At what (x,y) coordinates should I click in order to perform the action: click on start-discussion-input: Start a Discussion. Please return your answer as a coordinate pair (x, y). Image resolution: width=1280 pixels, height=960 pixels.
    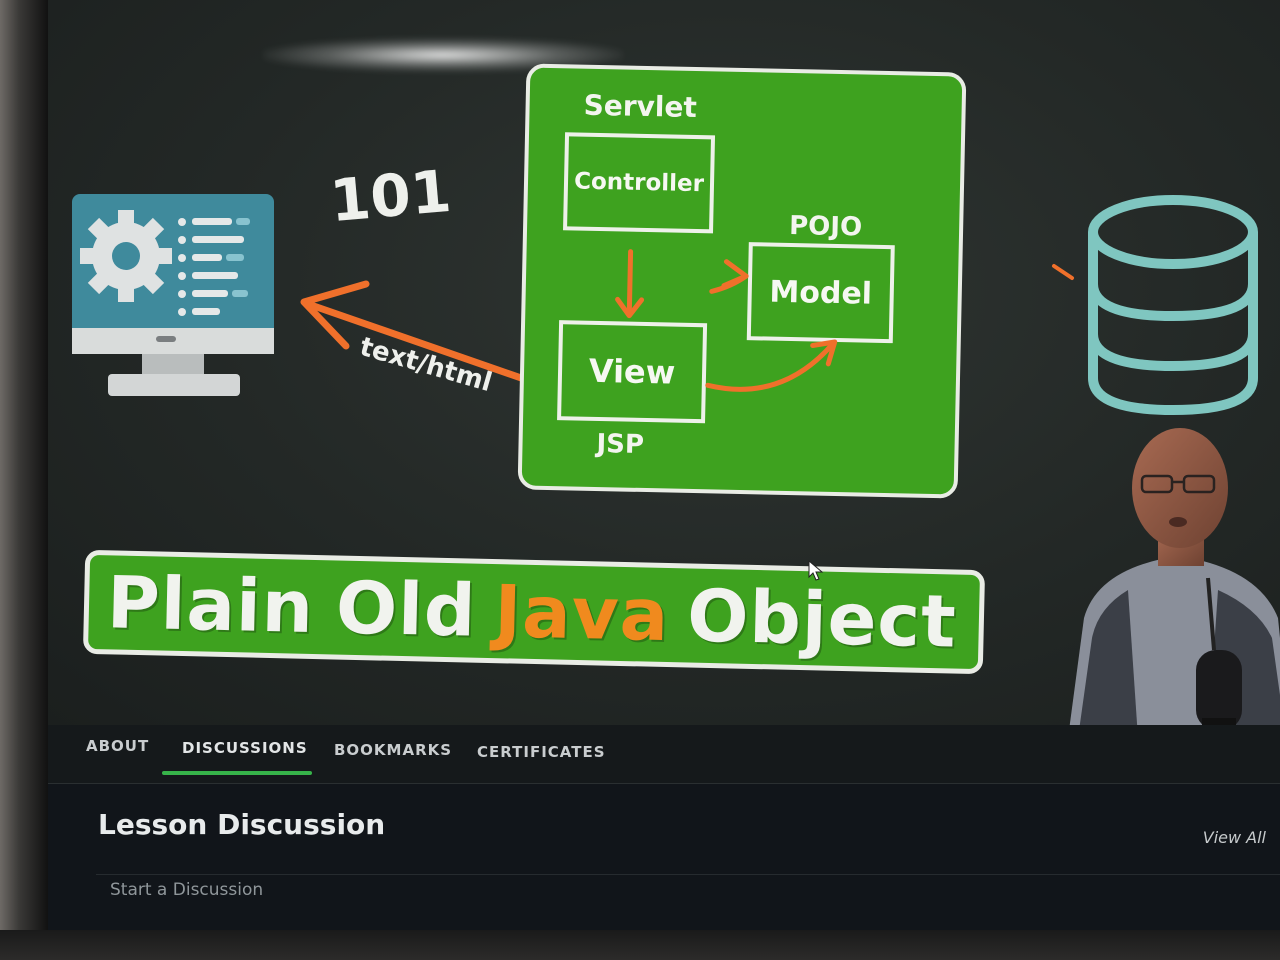
    Looking at the image, I should click on (186, 890).